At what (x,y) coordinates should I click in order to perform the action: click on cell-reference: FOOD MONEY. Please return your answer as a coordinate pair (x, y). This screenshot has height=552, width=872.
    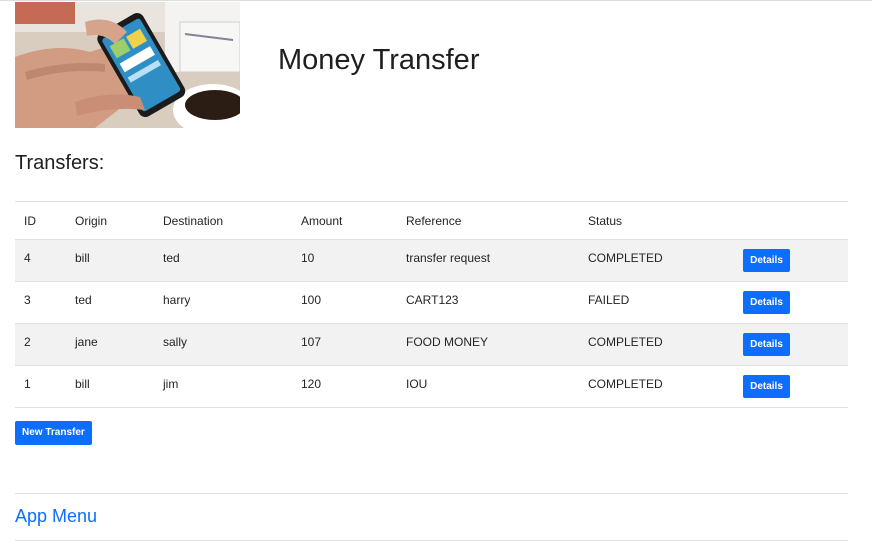
    Looking at the image, I should click on (488, 344).